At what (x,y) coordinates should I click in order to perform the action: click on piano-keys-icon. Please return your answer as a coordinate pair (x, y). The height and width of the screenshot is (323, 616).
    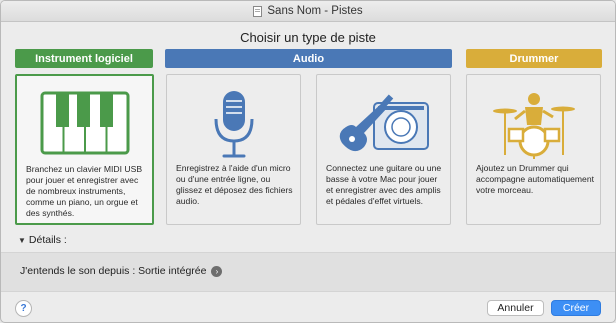
    Looking at the image, I should click on (84, 123).